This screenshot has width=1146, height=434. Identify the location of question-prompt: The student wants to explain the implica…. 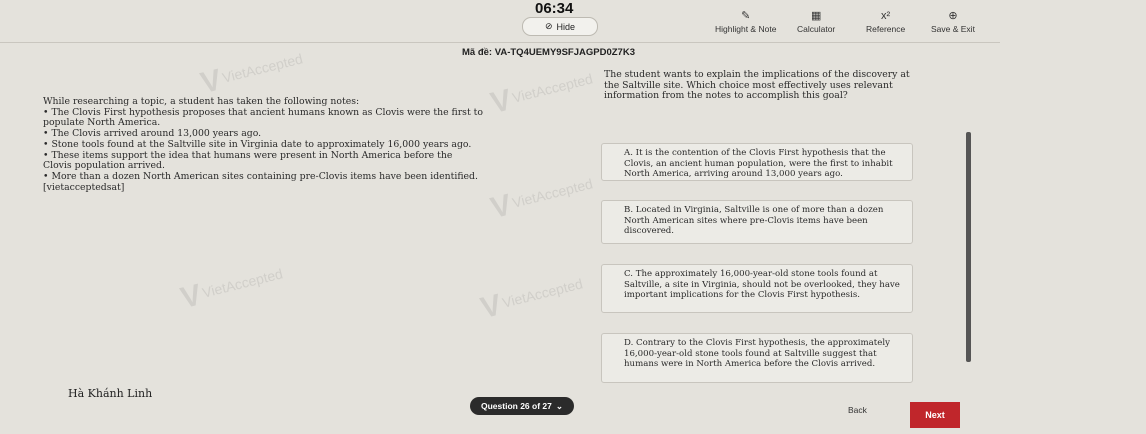
(757, 85).